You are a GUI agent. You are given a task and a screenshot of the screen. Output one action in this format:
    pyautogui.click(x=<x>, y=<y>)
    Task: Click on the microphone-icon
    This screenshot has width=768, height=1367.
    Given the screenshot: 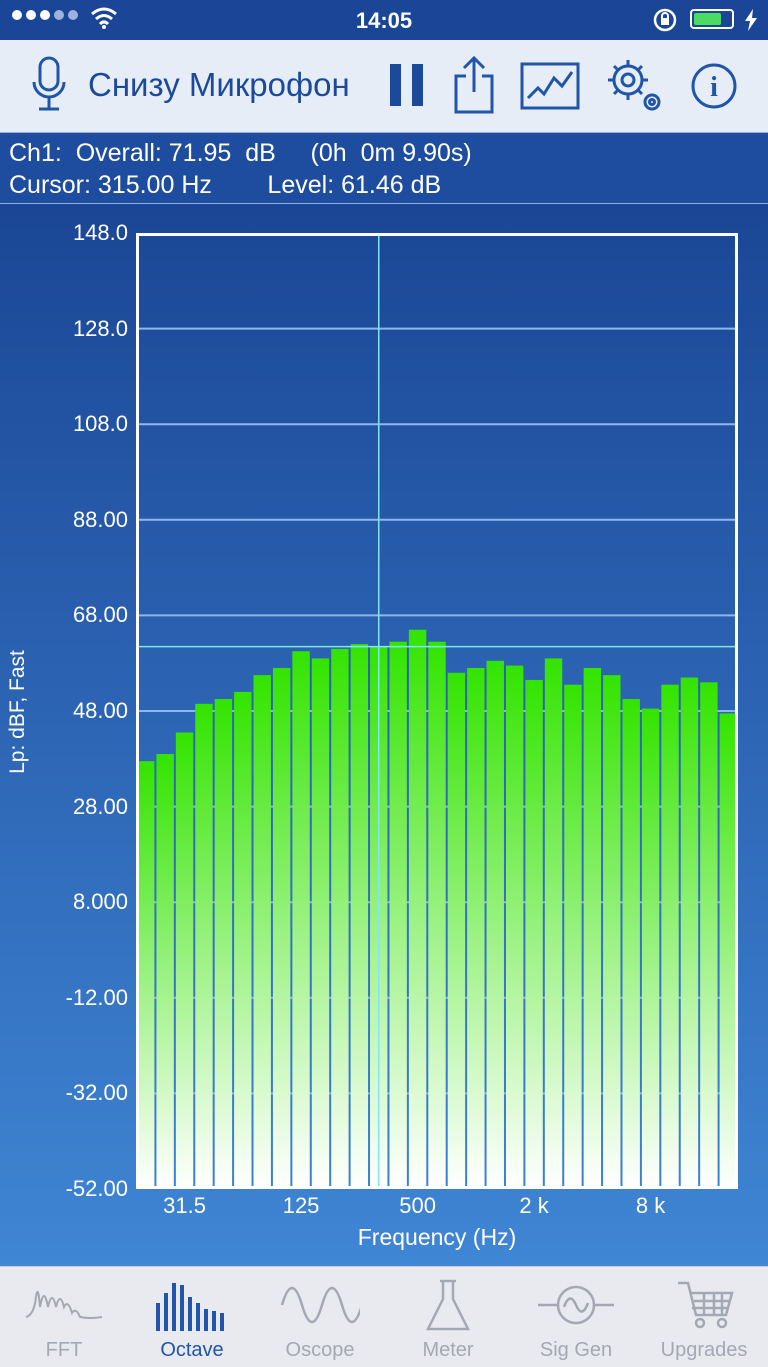 What is the action you would take?
    pyautogui.click(x=49, y=86)
    